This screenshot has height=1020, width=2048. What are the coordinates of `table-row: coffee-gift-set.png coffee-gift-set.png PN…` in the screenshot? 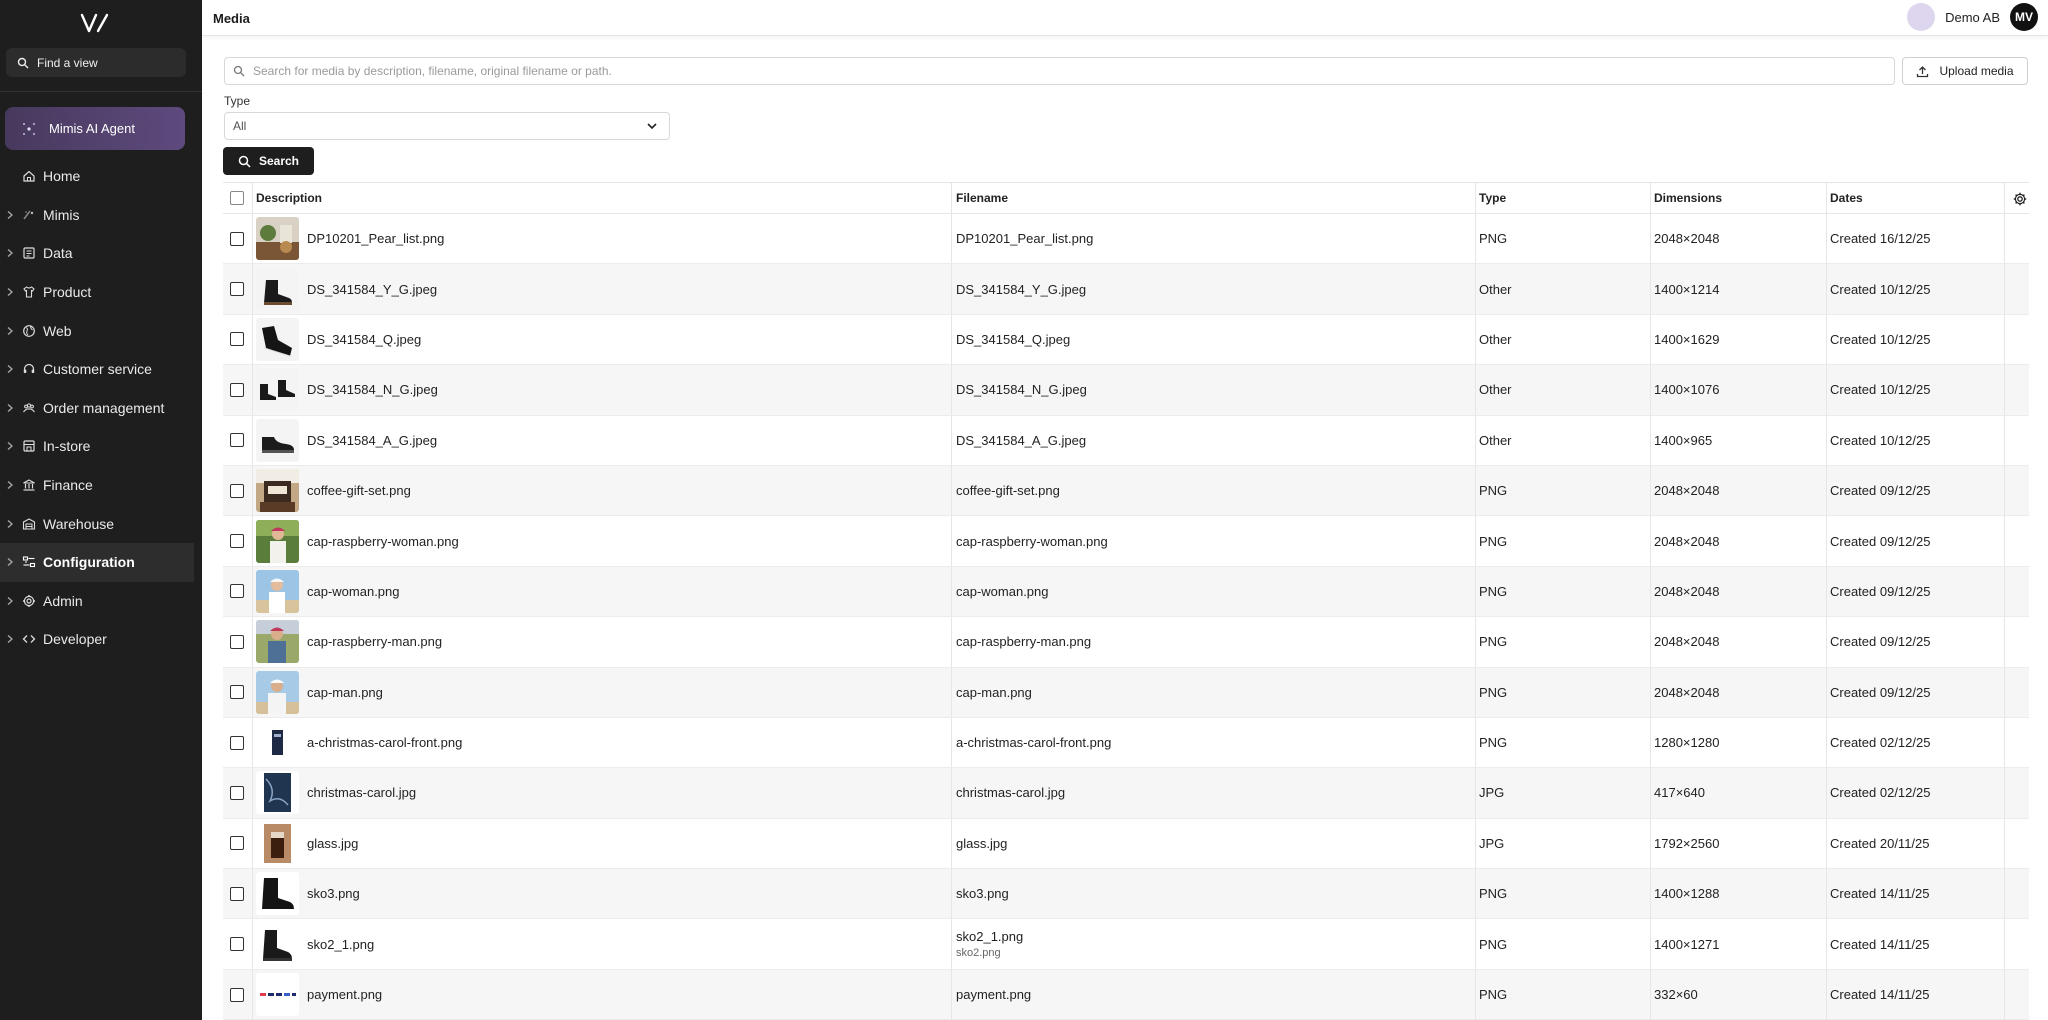 It's located at (1126, 491).